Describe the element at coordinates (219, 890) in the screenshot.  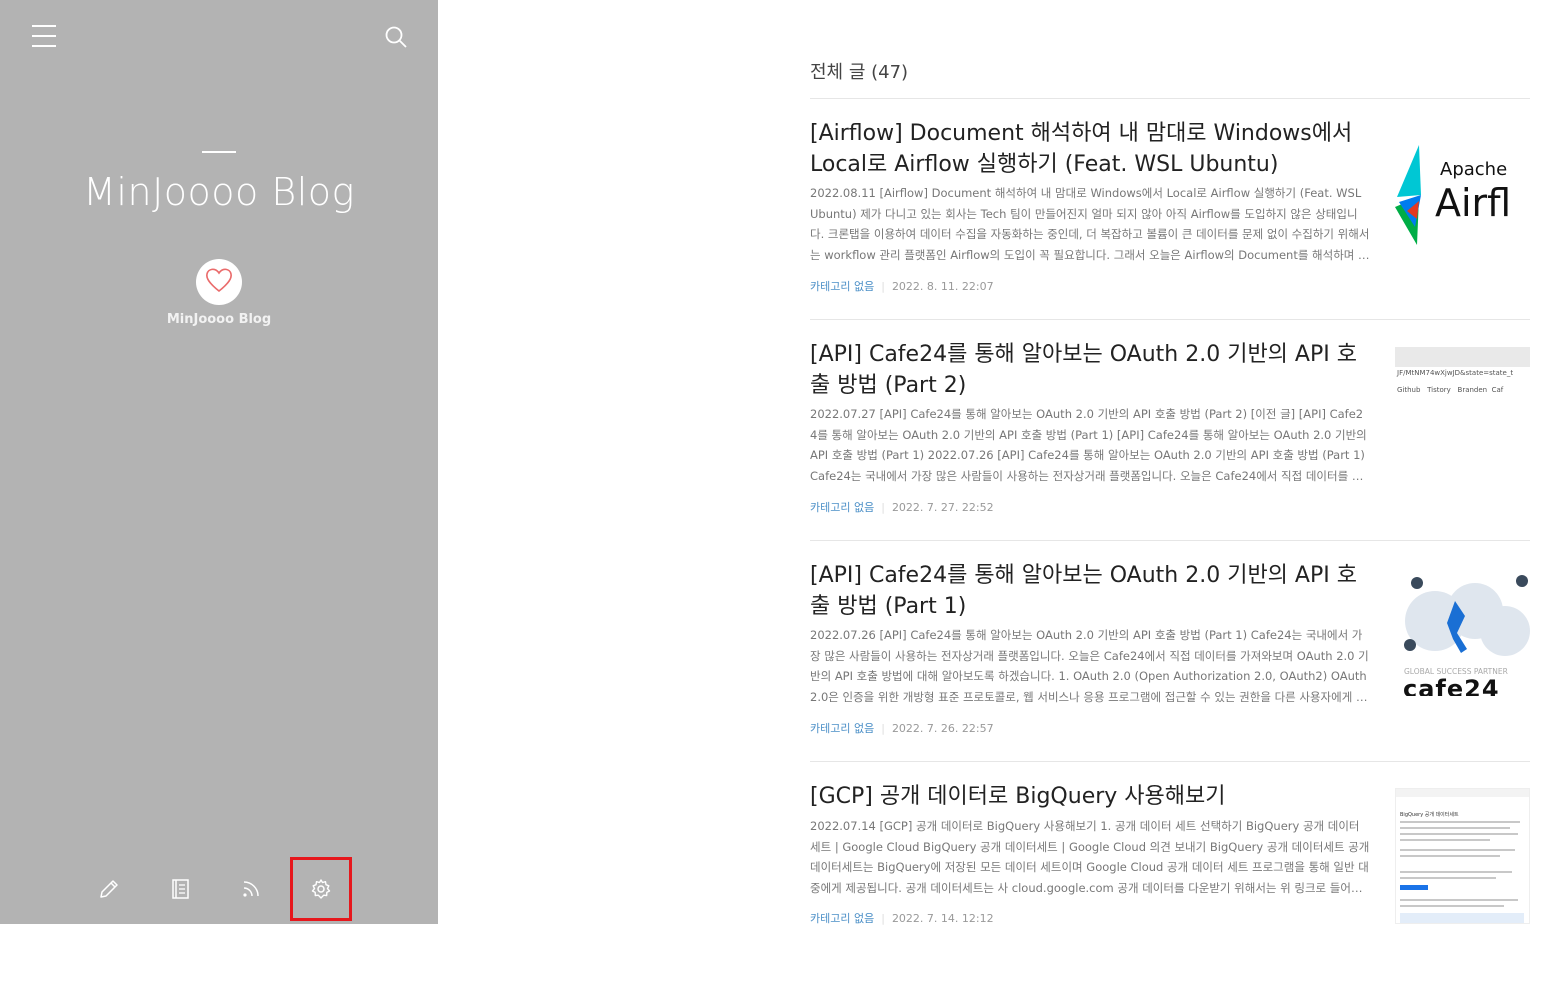
I see `sidebar-bottom-toolbar` at that location.